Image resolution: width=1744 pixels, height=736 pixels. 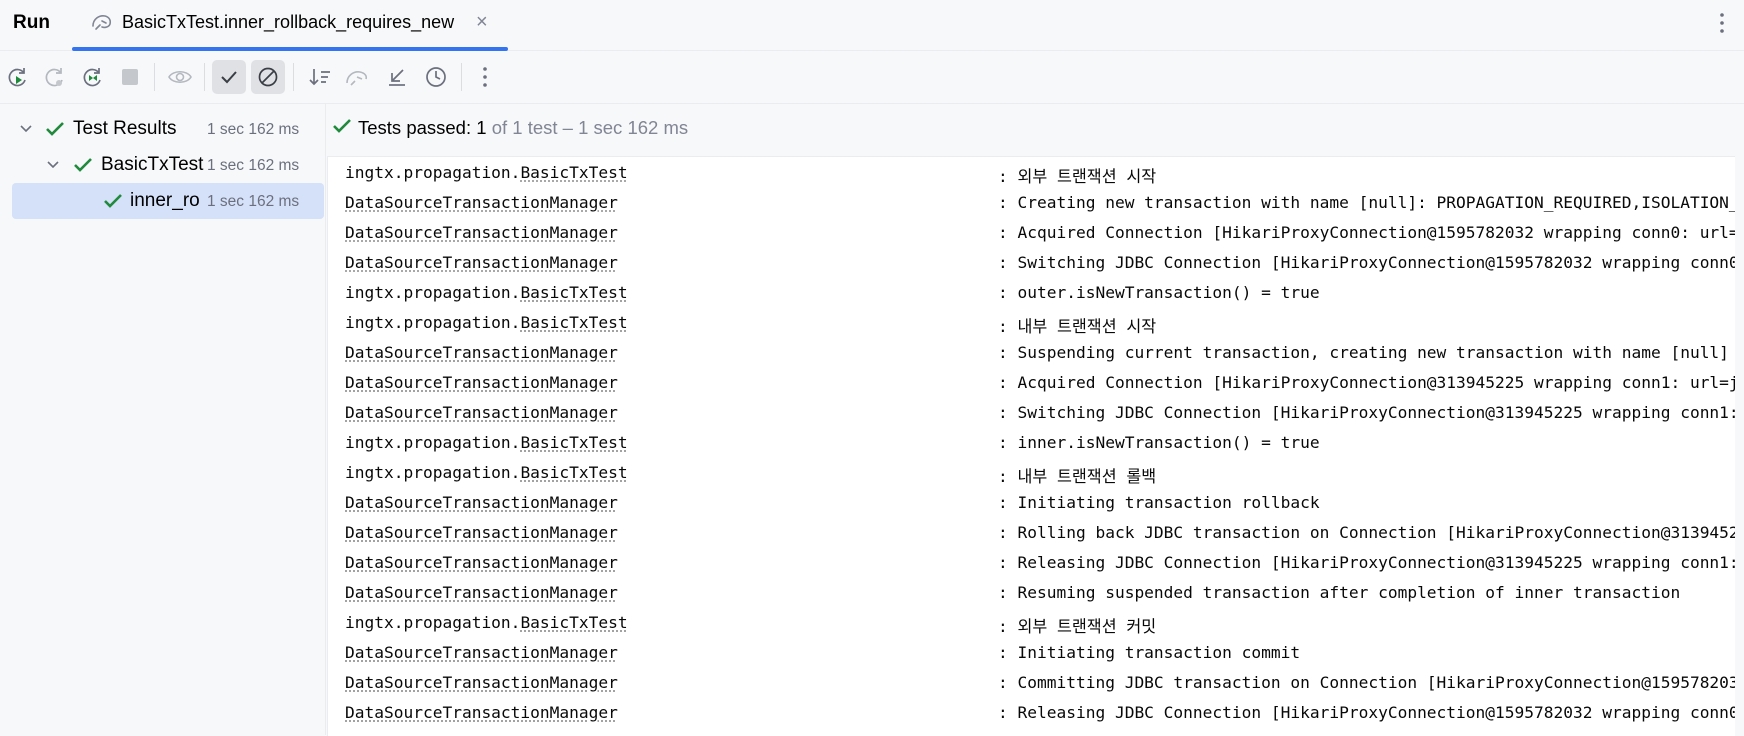 I want to click on more-actions-button, so click(x=485, y=77).